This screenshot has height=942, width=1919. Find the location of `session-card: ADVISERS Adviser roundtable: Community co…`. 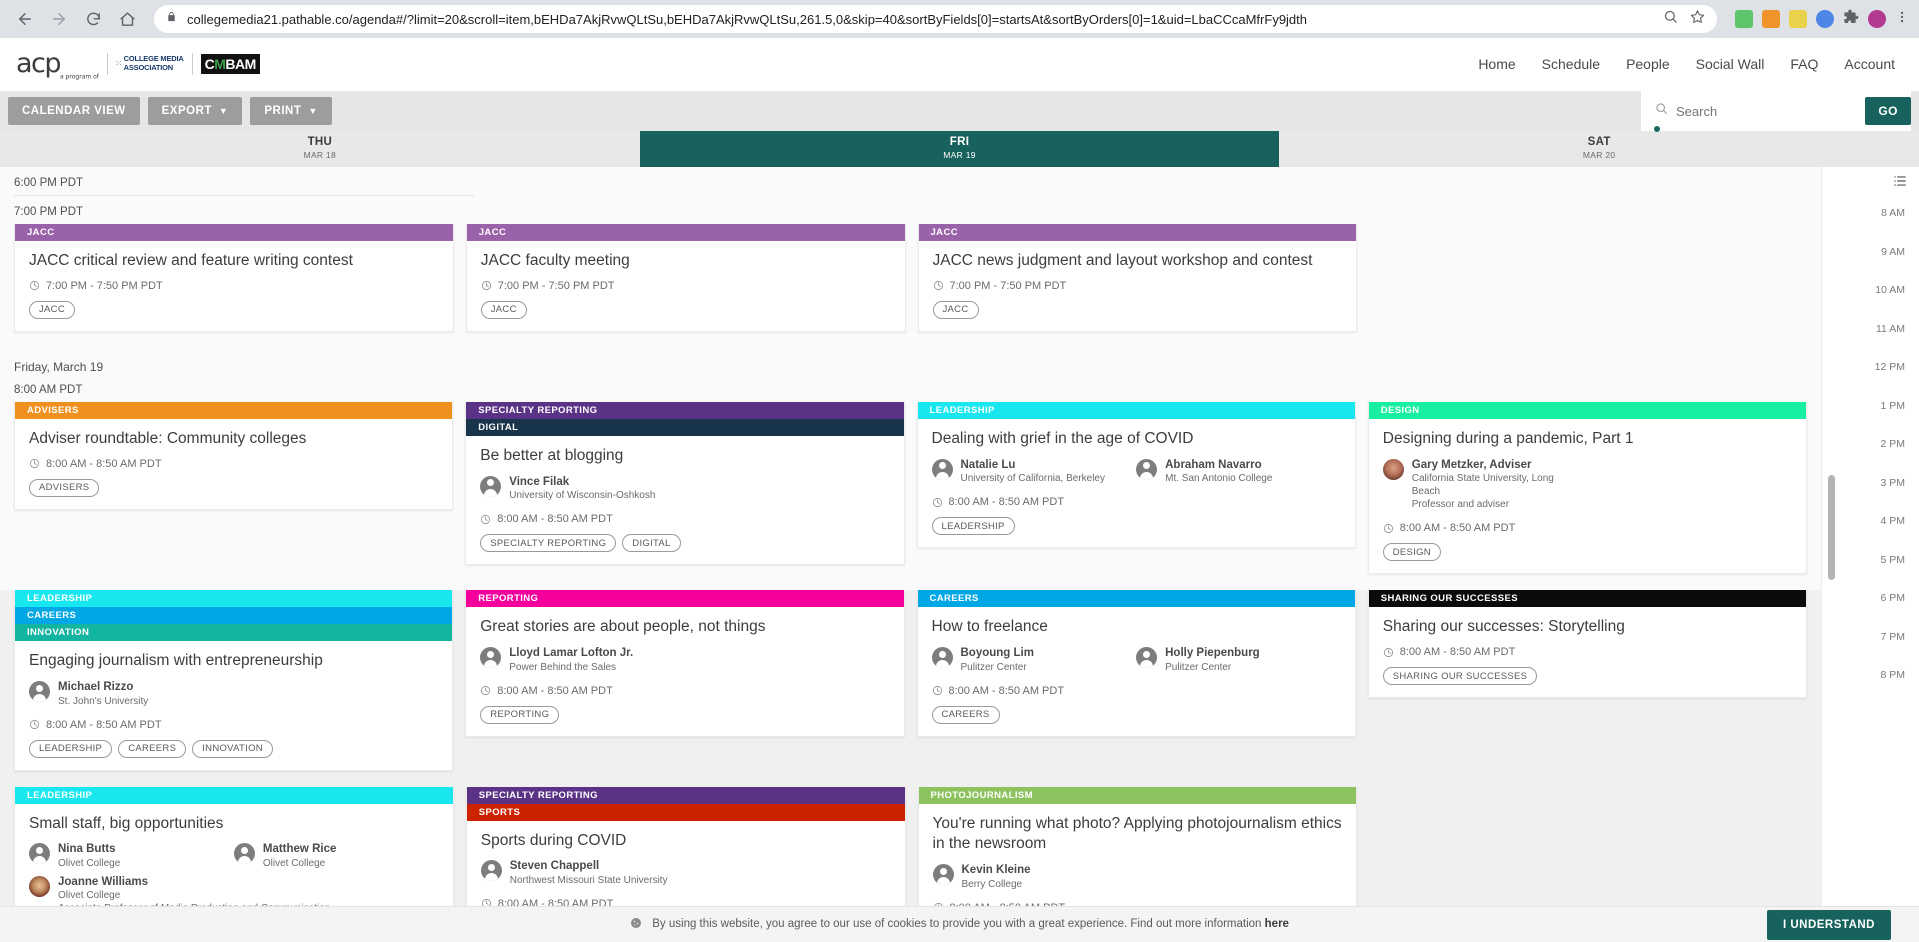

session-card: ADVISERS Adviser roundtable: Community co… is located at coordinates (234, 455).